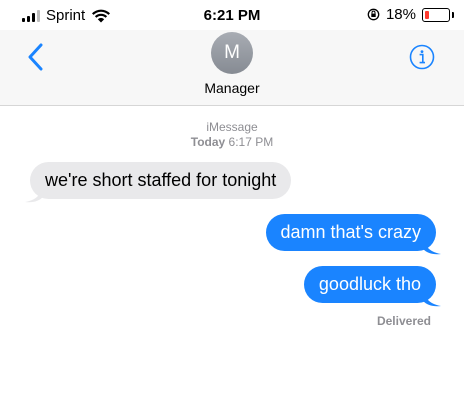 Image resolution: width=464 pixels, height=409 pixels. I want to click on incoming-message: we're short staffed for tonight, so click(161, 180).